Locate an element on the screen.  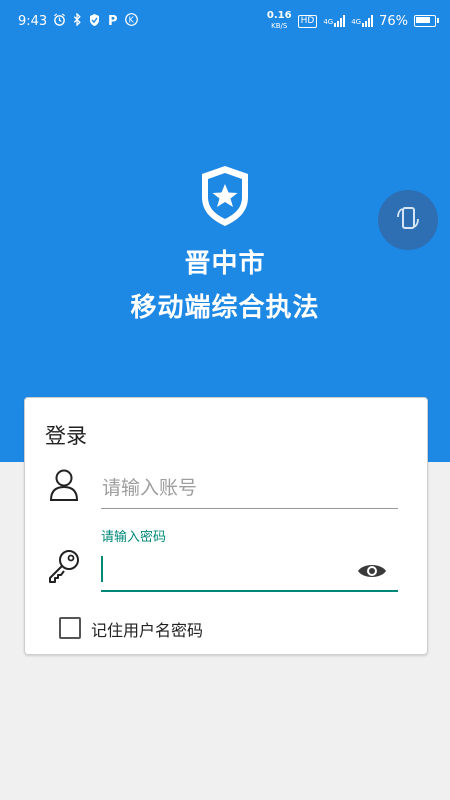
net-speed: 0.16 KB/S is located at coordinates (279, 21).